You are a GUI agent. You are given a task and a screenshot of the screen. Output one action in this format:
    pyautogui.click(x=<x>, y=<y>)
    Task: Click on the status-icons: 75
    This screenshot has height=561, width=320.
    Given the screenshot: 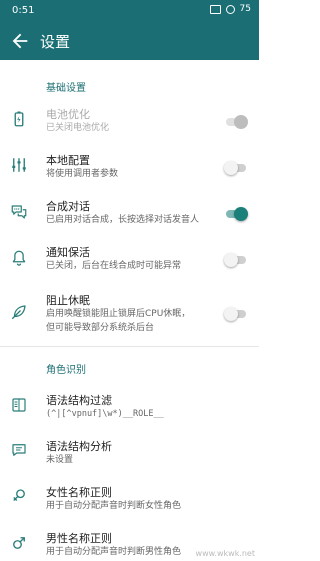 What is the action you would take?
    pyautogui.click(x=230, y=9)
    